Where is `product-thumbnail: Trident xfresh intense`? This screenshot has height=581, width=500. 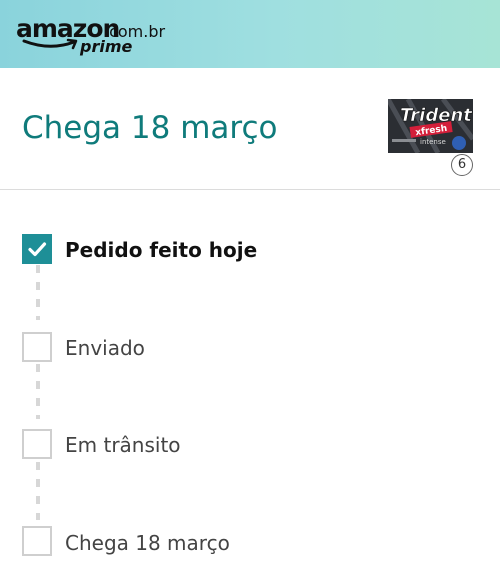 product-thumbnail: Trident xfresh intense is located at coordinates (430, 126).